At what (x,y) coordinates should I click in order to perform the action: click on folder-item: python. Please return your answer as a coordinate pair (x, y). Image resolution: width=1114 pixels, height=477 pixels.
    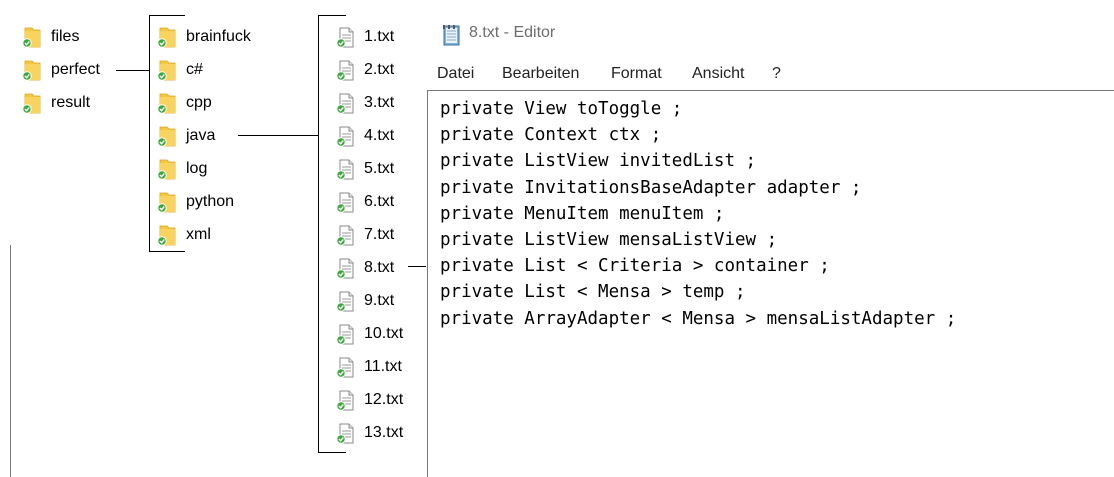
    Looking at the image, I should click on (195, 202).